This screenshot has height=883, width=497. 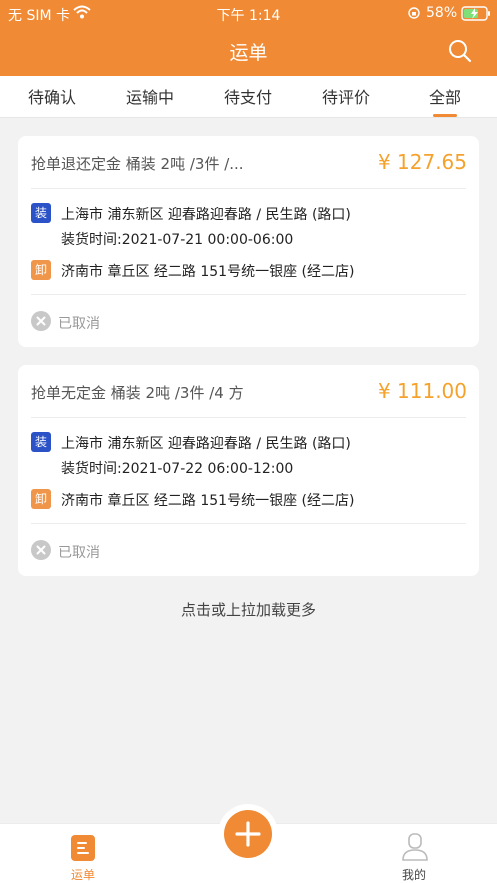 What do you see at coordinates (442, 13) in the screenshot?
I see `battery-percent: 58%` at bounding box center [442, 13].